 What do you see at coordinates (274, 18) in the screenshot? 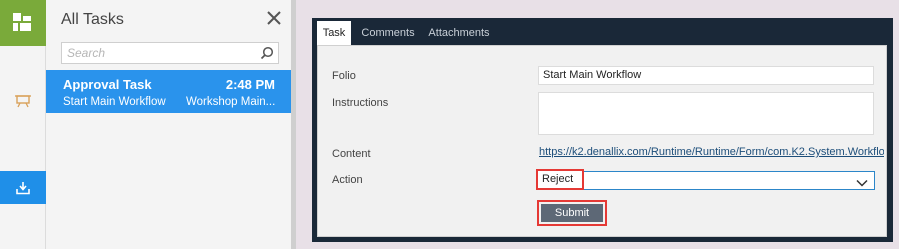
I see `close-icon` at bounding box center [274, 18].